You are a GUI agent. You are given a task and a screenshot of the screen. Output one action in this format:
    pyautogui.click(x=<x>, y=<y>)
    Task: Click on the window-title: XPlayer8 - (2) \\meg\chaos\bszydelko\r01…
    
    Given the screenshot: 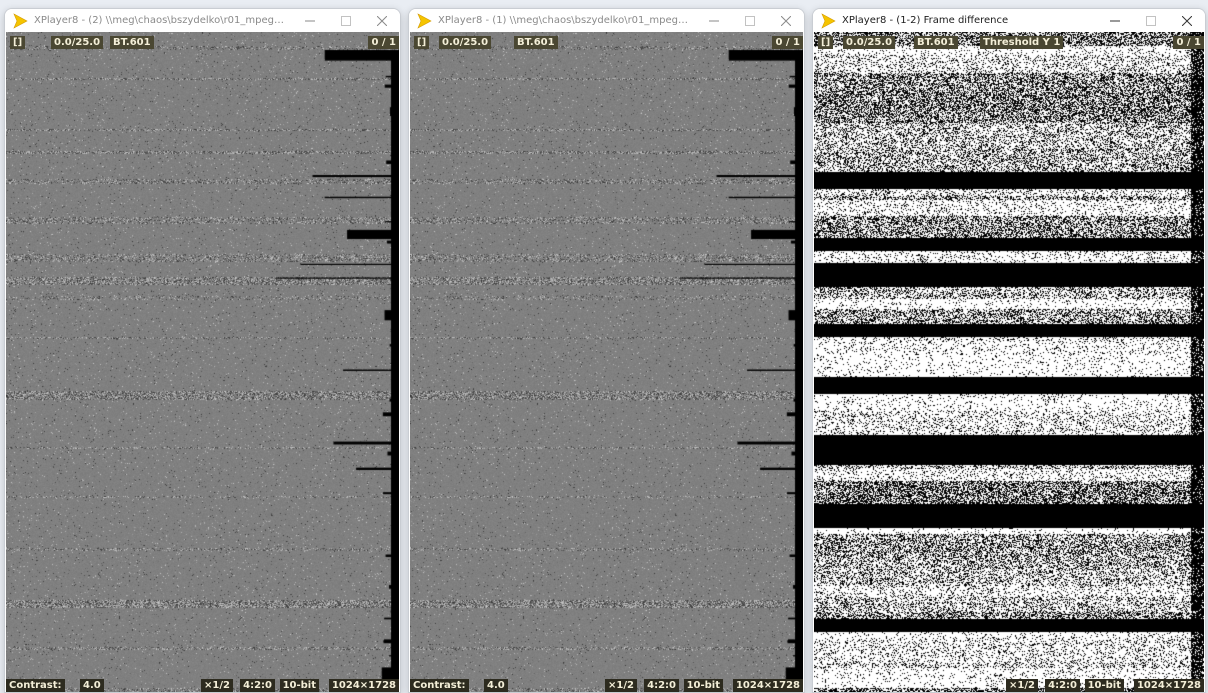 What is the action you would take?
    pyautogui.click(x=163, y=20)
    